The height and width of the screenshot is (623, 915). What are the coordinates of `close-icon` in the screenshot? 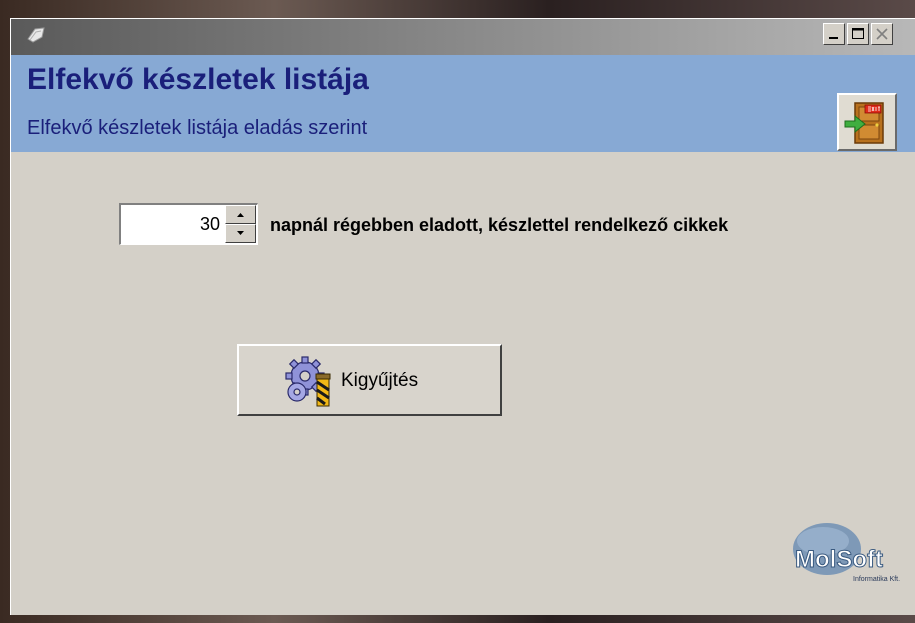 It's located at (882, 34).